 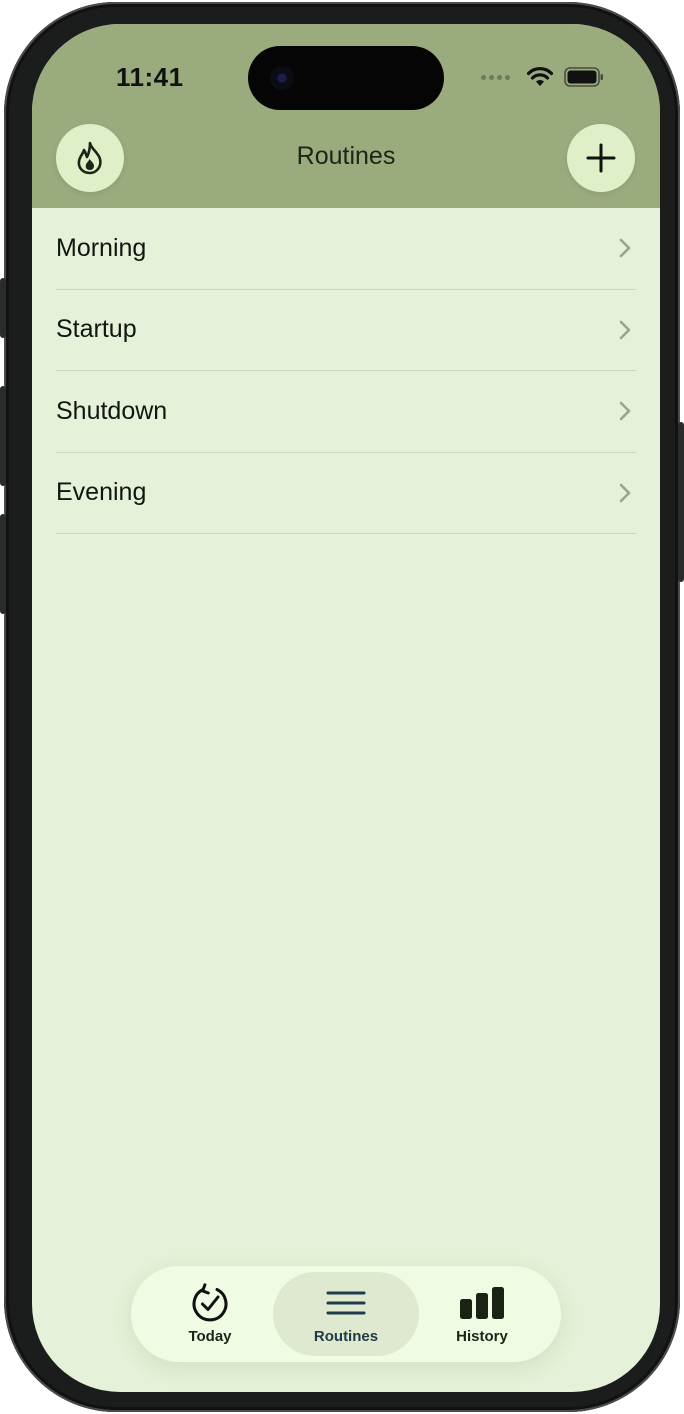 I want to click on routine-row-evening: Evening, so click(x=346, y=493).